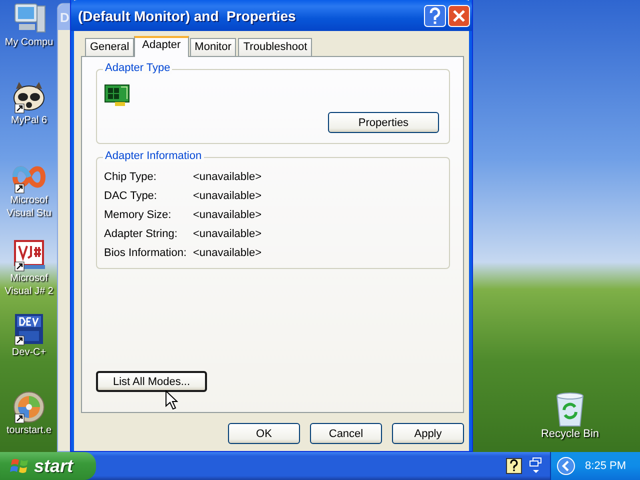 This screenshot has width=640, height=480. What do you see at coordinates (566, 466) in the screenshot?
I see `chevron-icon` at bounding box center [566, 466].